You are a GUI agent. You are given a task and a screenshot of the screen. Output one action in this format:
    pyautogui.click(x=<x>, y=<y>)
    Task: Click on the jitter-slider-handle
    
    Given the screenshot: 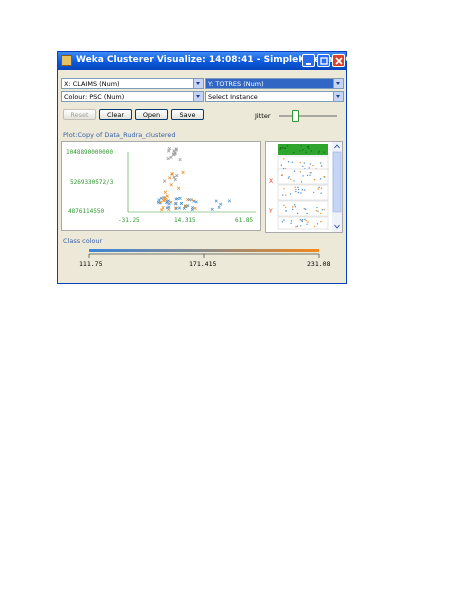 What is the action you would take?
    pyautogui.click(x=295, y=116)
    